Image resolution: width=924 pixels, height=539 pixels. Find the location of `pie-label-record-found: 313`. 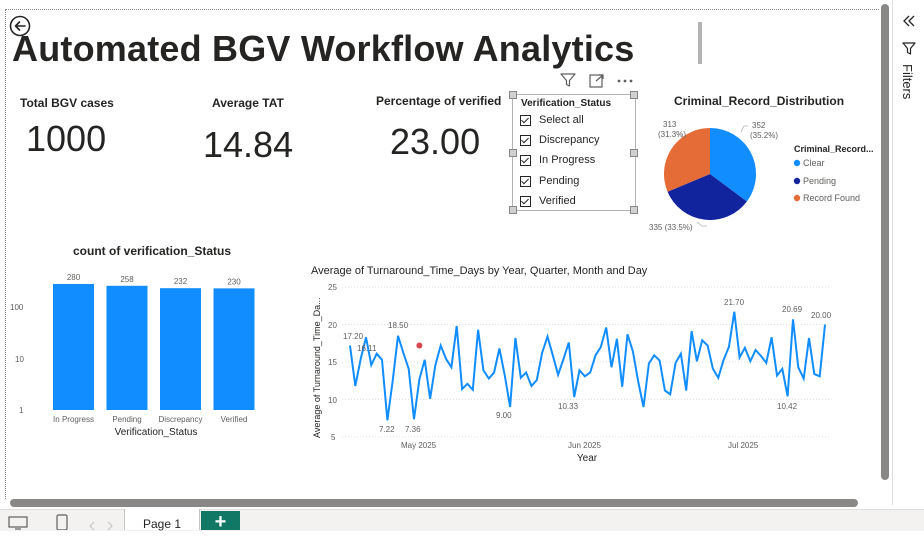

pie-label-record-found: 313 is located at coordinates (670, 124).